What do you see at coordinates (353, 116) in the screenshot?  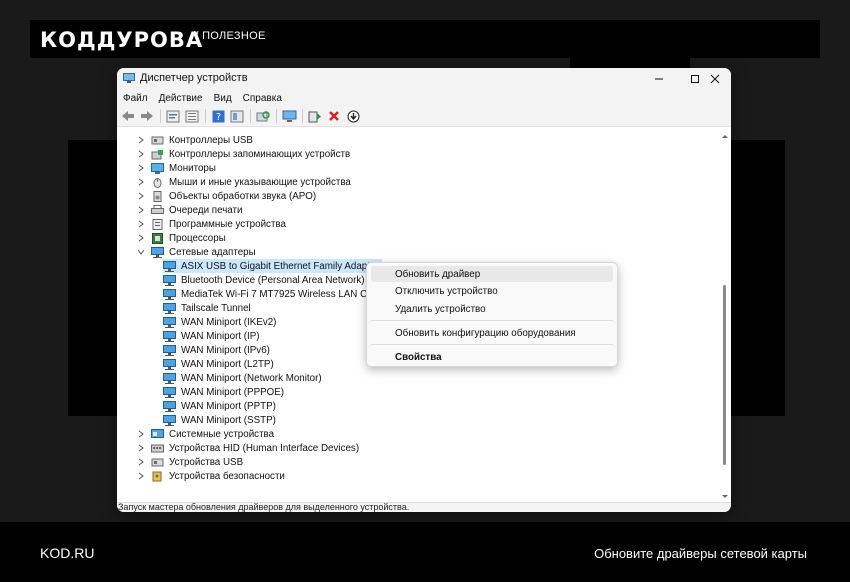 I see `update-button` at bounding box center [353, 116].